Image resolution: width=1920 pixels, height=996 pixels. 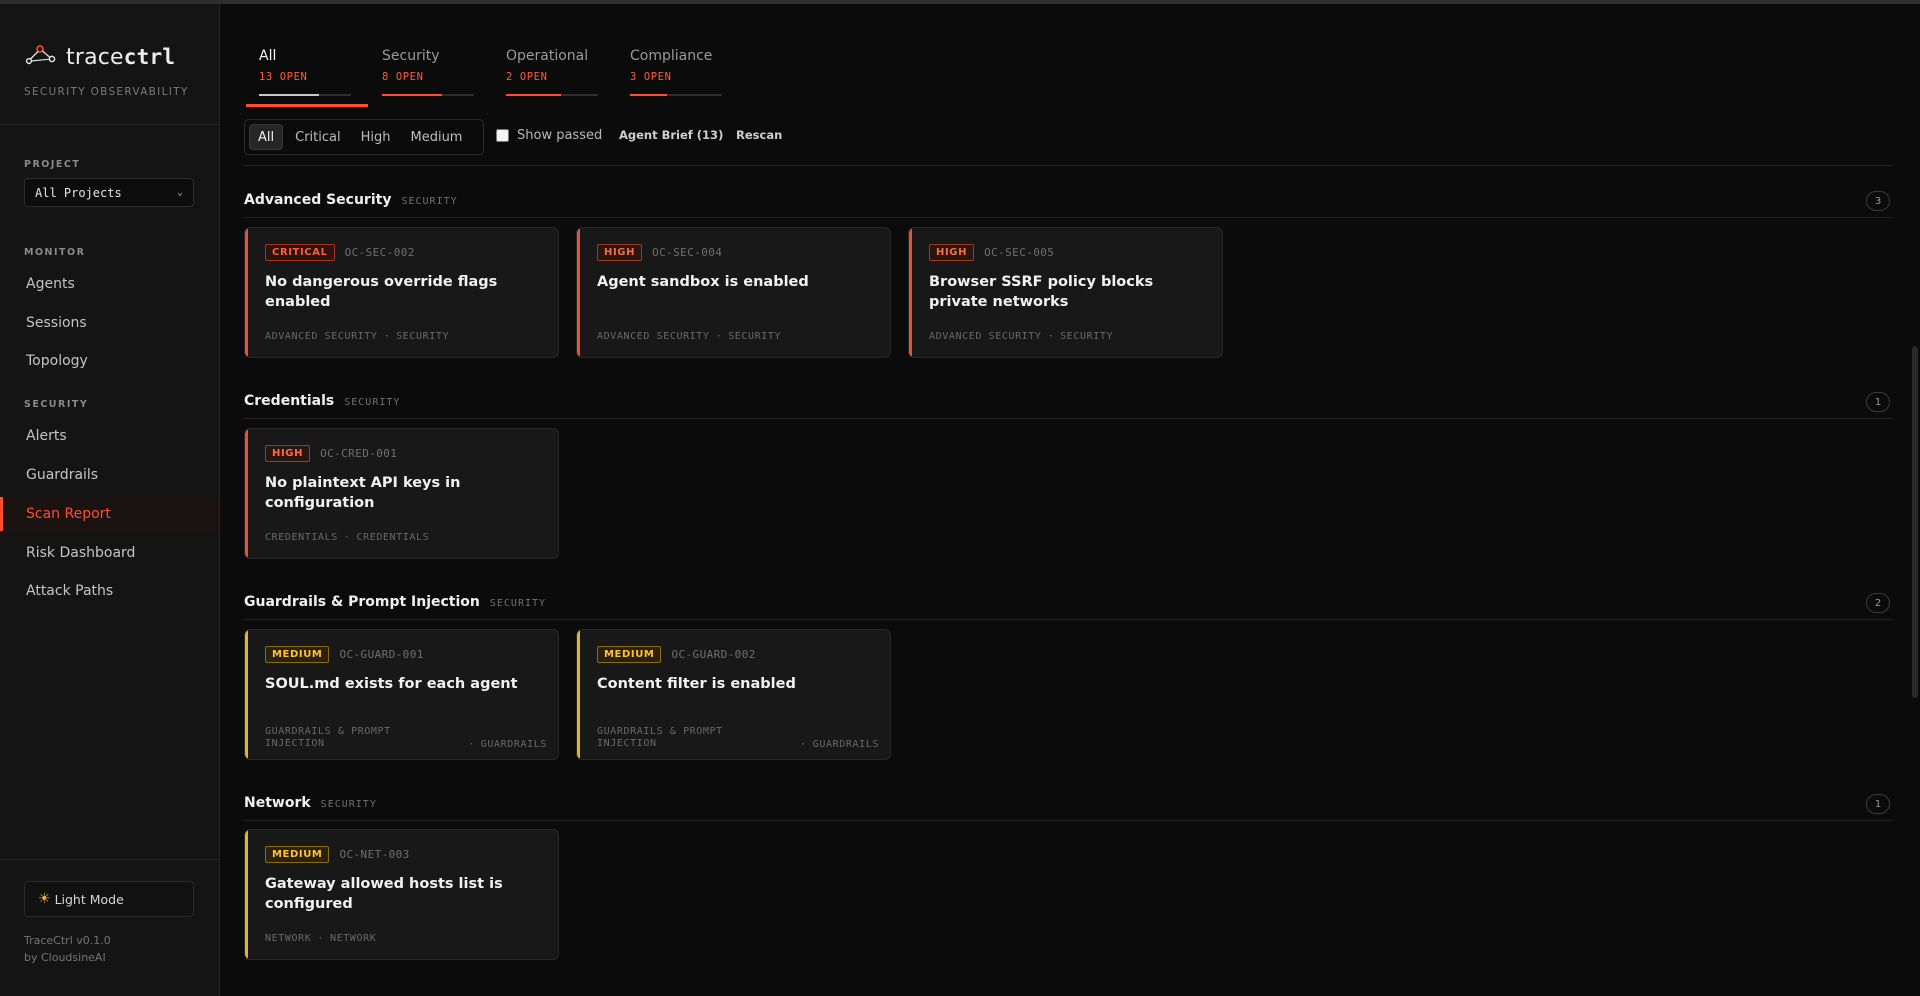 What do you see at coordinates (109, 284) in the screenshot?
I see `sidebar-item-agents: Agents` at bounding box center [109, 284].